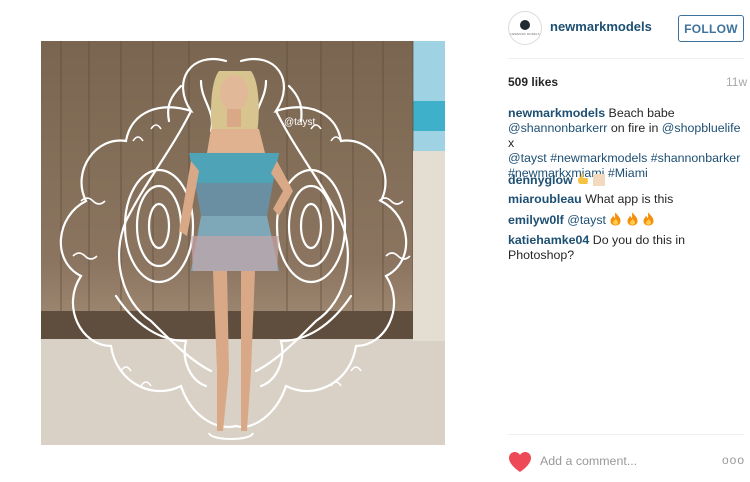  Describe the element at coordinates (582, 181) in the screenshot. I see `ok-hand-emoji-icon` at that location.